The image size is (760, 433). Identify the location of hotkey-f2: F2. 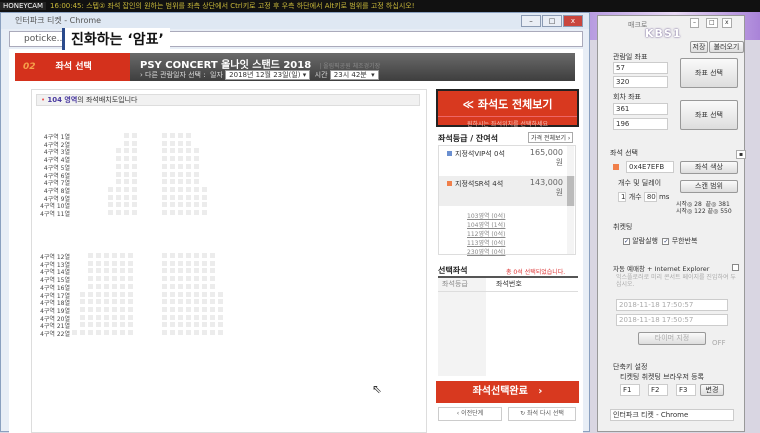
(658, 390).